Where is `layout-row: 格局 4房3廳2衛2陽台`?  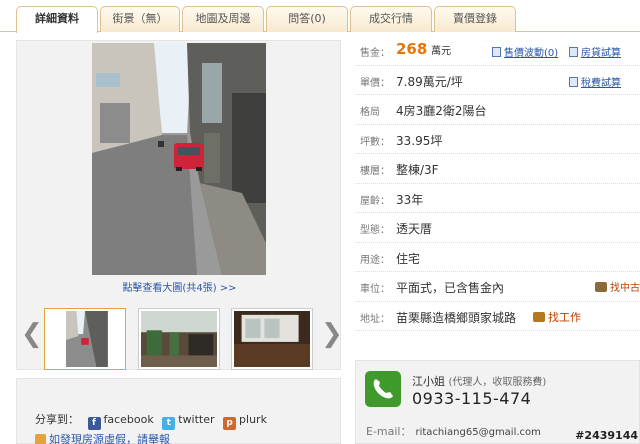 layout-row: 格局 4房3廳2衛2陽台 is located at coordinates (497, 110).